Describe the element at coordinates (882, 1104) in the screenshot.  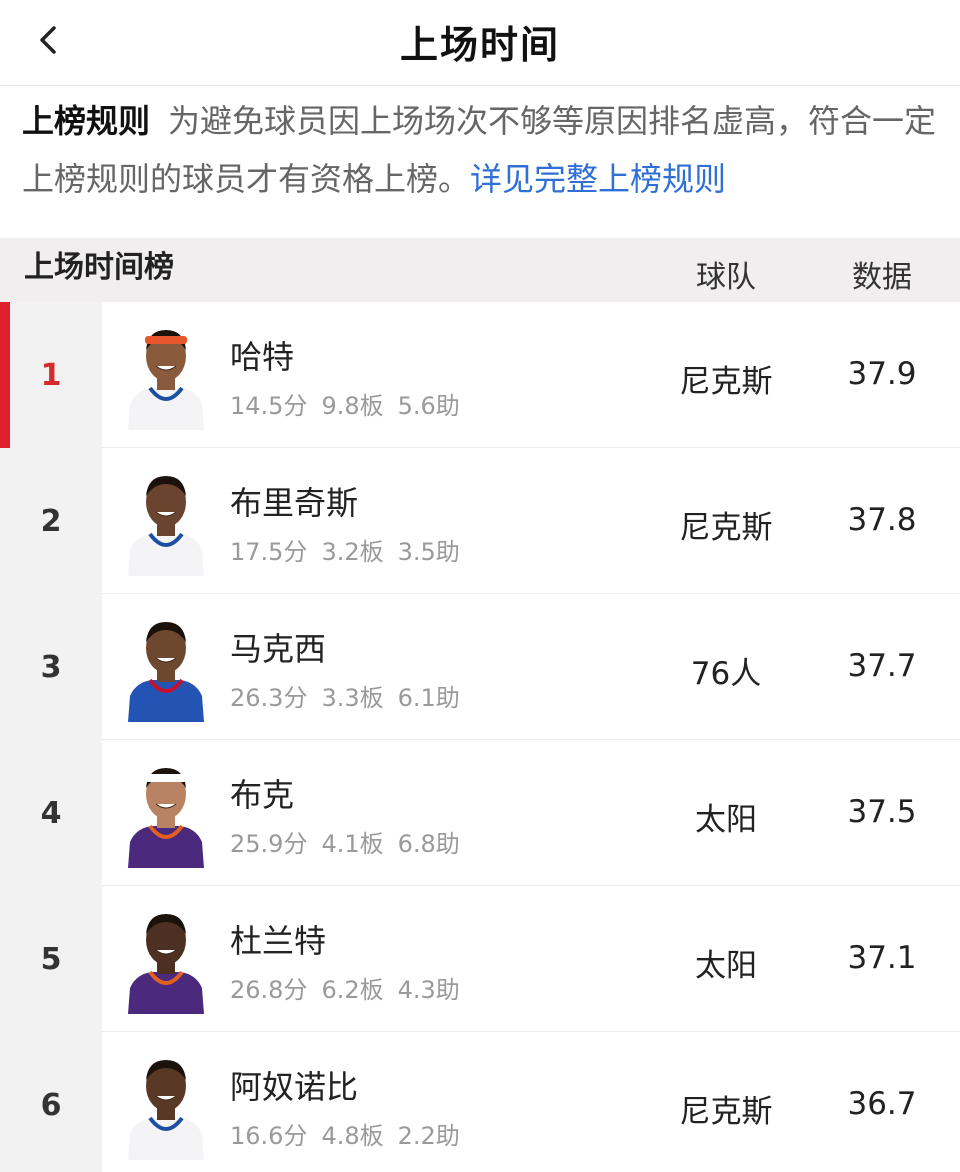
I see `minutes-value: 36.7` at that location.